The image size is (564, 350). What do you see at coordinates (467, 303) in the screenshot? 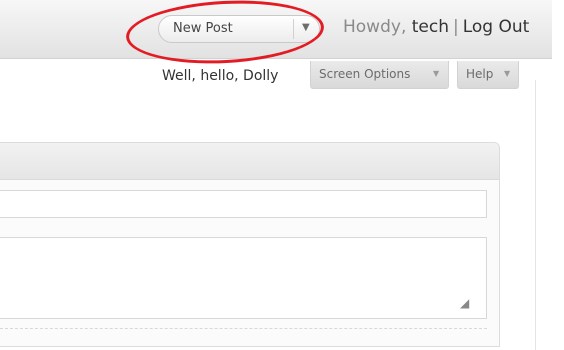
I see `resize-grip-icon: ◢` at bounding box center [467, 303].